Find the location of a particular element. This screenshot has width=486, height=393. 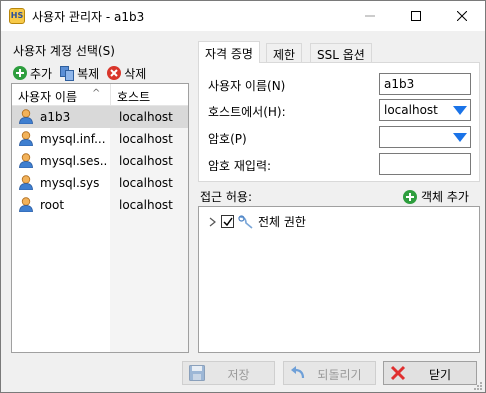

save-button: 저장 is located at coordinates (228, 373).